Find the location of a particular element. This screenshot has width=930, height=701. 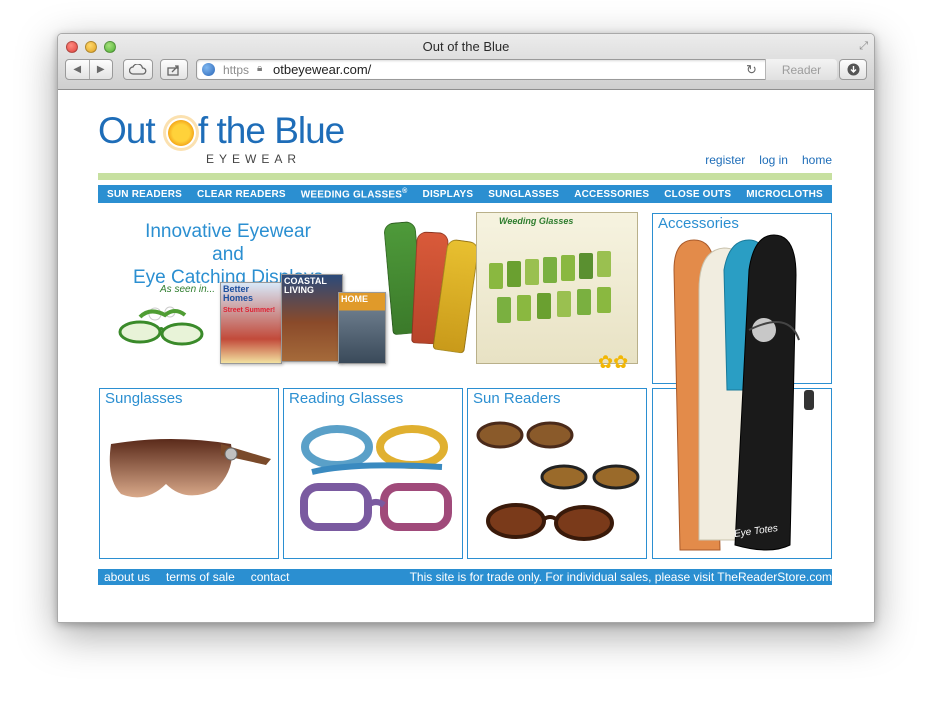

globe-icon is located at coordinates (208, 69).